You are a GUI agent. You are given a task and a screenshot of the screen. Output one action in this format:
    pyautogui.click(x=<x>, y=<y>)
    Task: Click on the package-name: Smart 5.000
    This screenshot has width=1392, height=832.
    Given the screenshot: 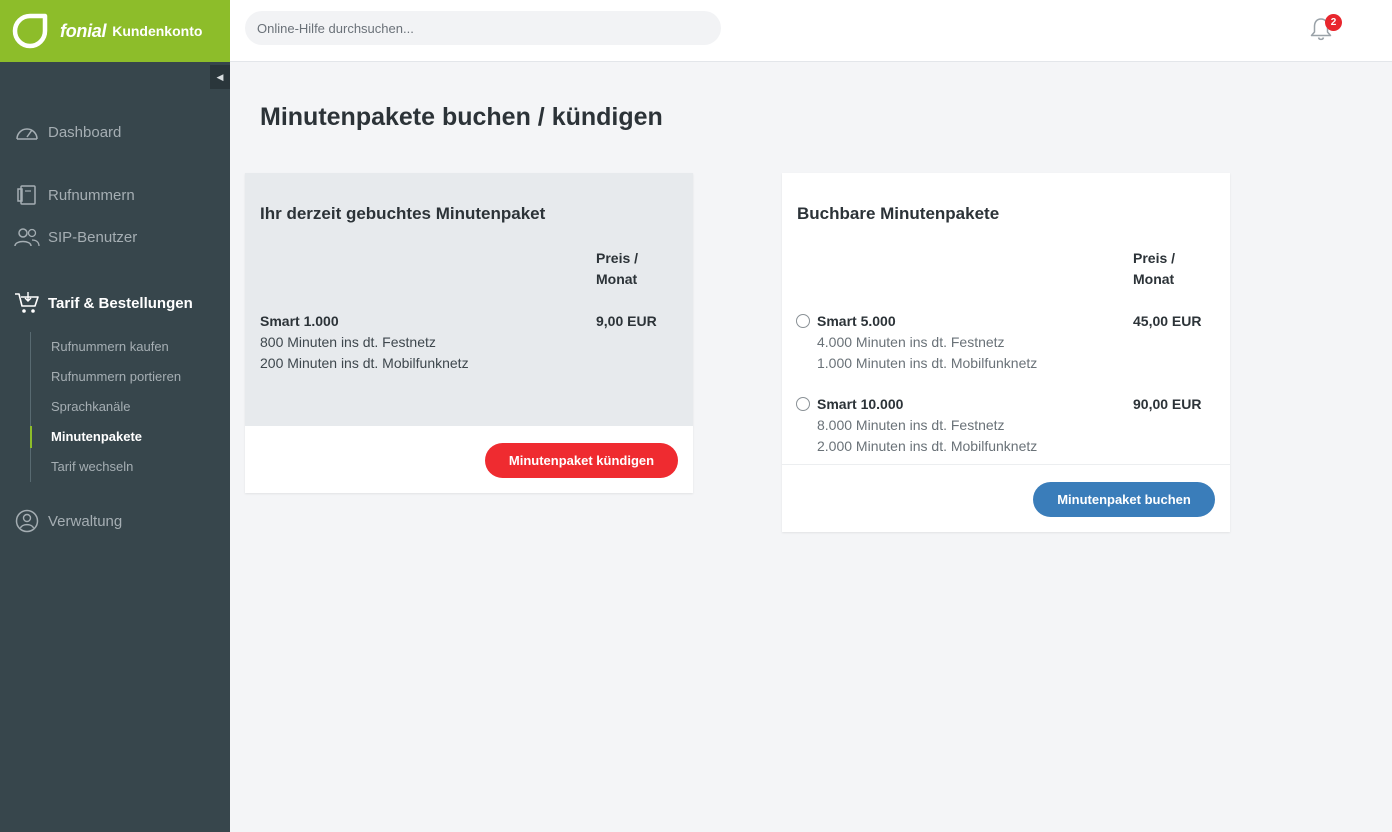 What is the action you would take?
    pyautogui.click(x=856, y=321)
    